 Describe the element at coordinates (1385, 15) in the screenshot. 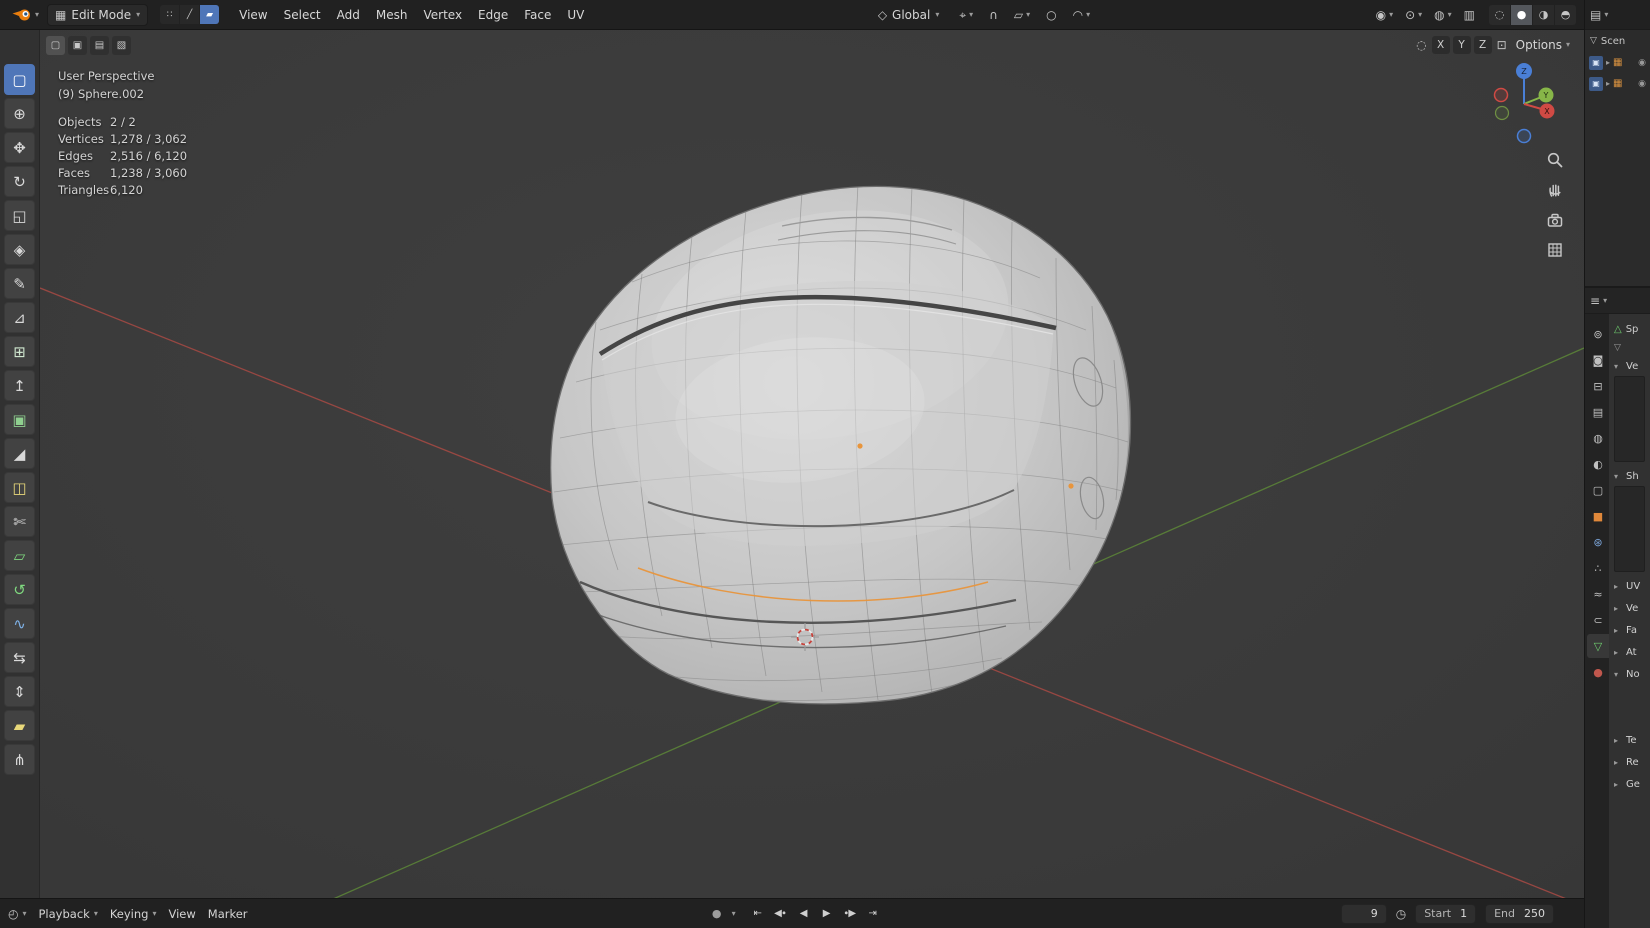

I see `object-type-visibility-dropdown: ◉ ▾` at that location.